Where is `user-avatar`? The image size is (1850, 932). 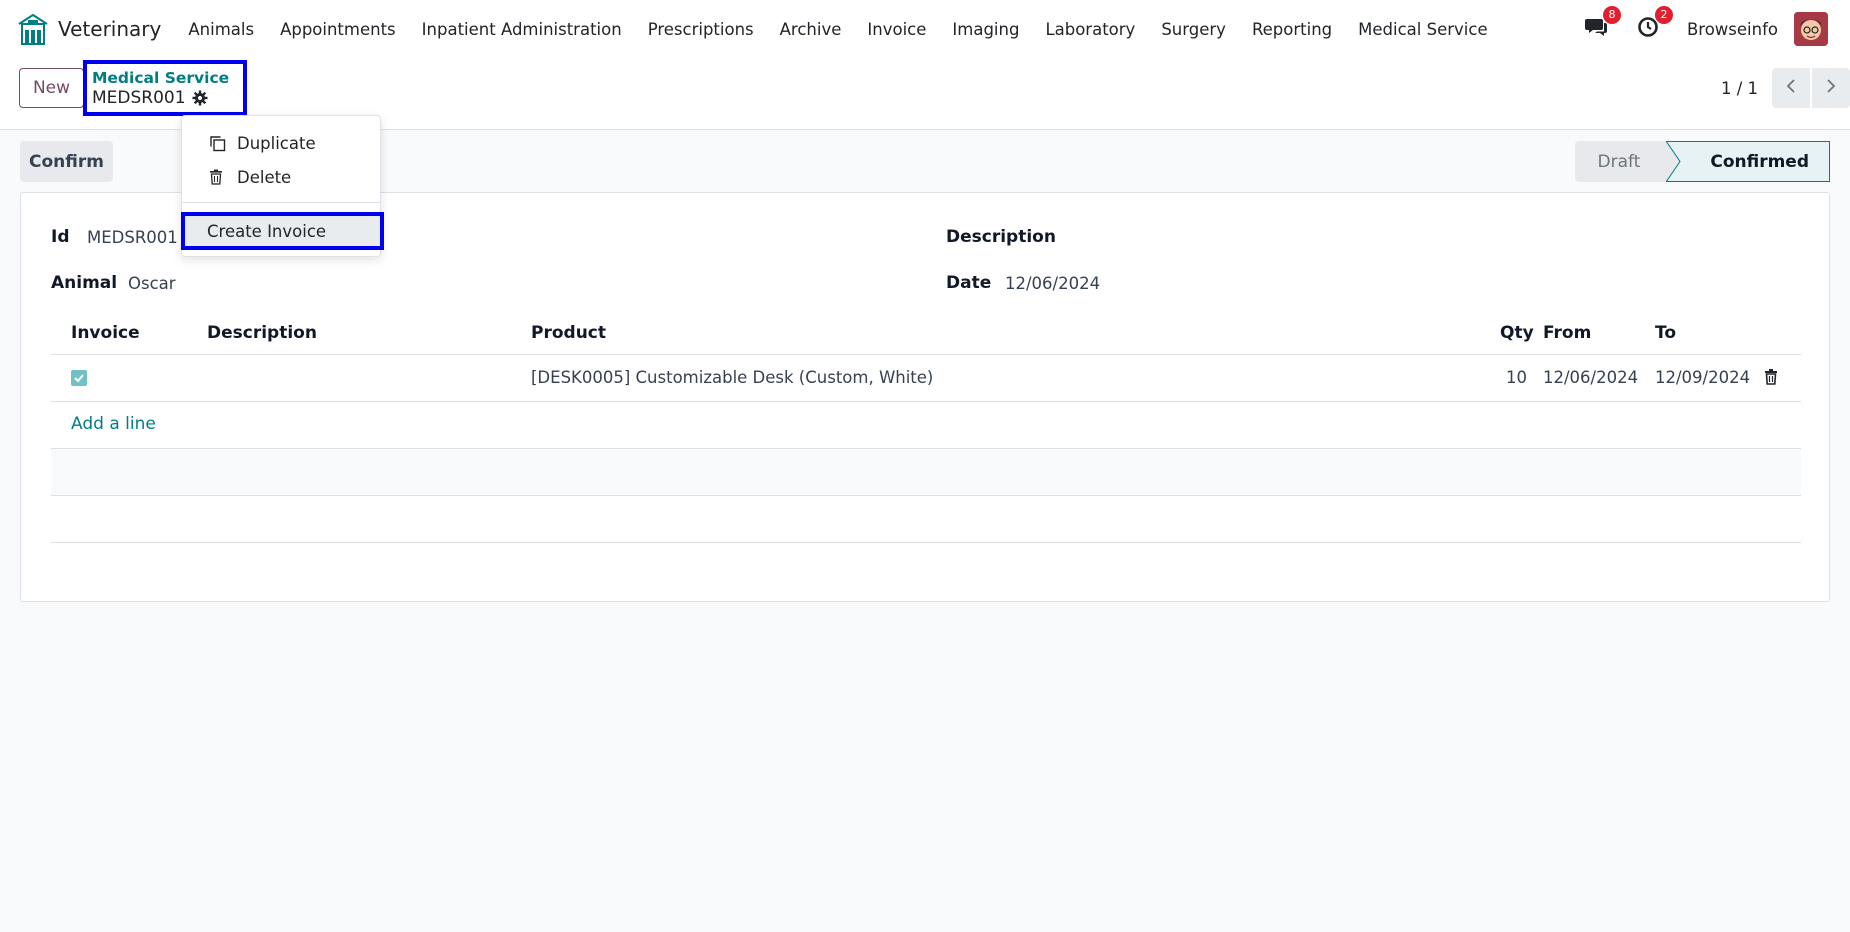
user-avatar is located at coordinates (1811, 29).